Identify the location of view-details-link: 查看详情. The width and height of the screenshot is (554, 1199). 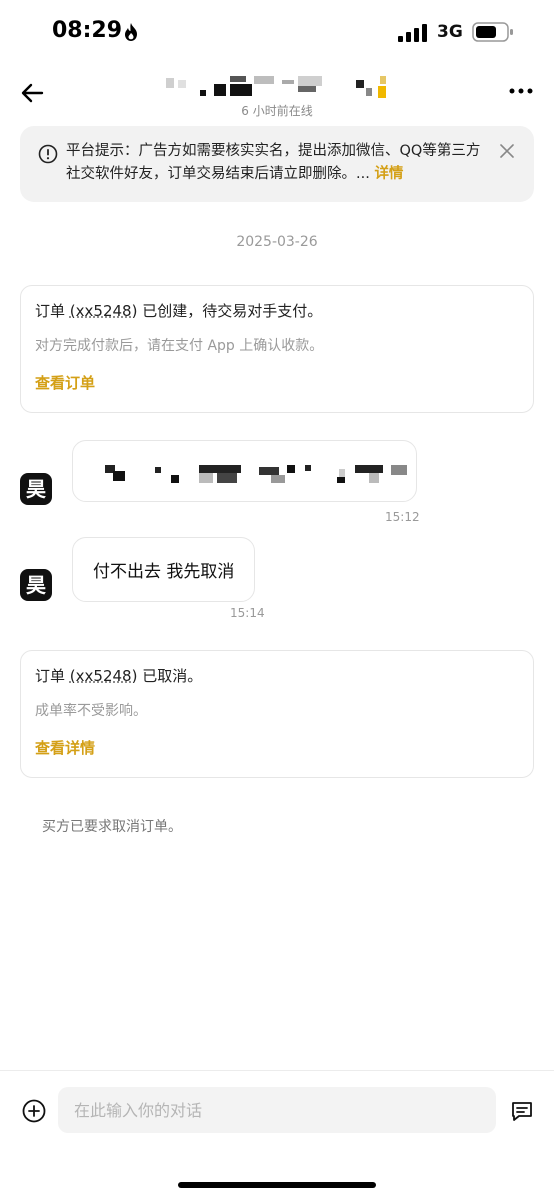
(277, 747).